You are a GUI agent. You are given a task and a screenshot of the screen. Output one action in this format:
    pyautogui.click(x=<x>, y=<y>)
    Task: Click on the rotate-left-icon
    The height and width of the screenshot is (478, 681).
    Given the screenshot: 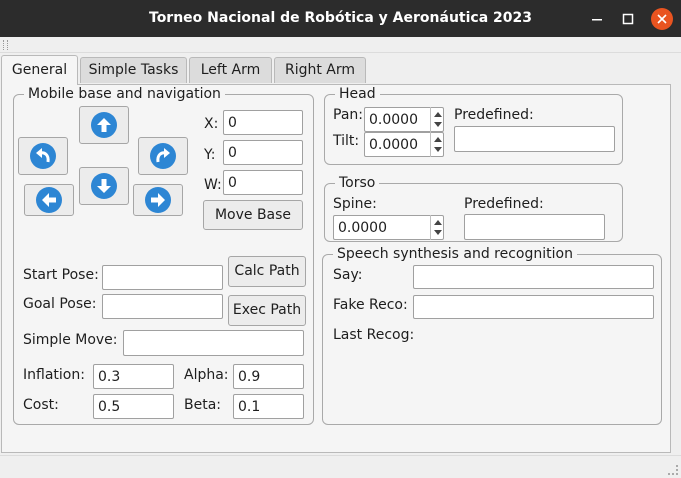 What is the action you would take?
    pyautogui.click(x=43, y=156)
    